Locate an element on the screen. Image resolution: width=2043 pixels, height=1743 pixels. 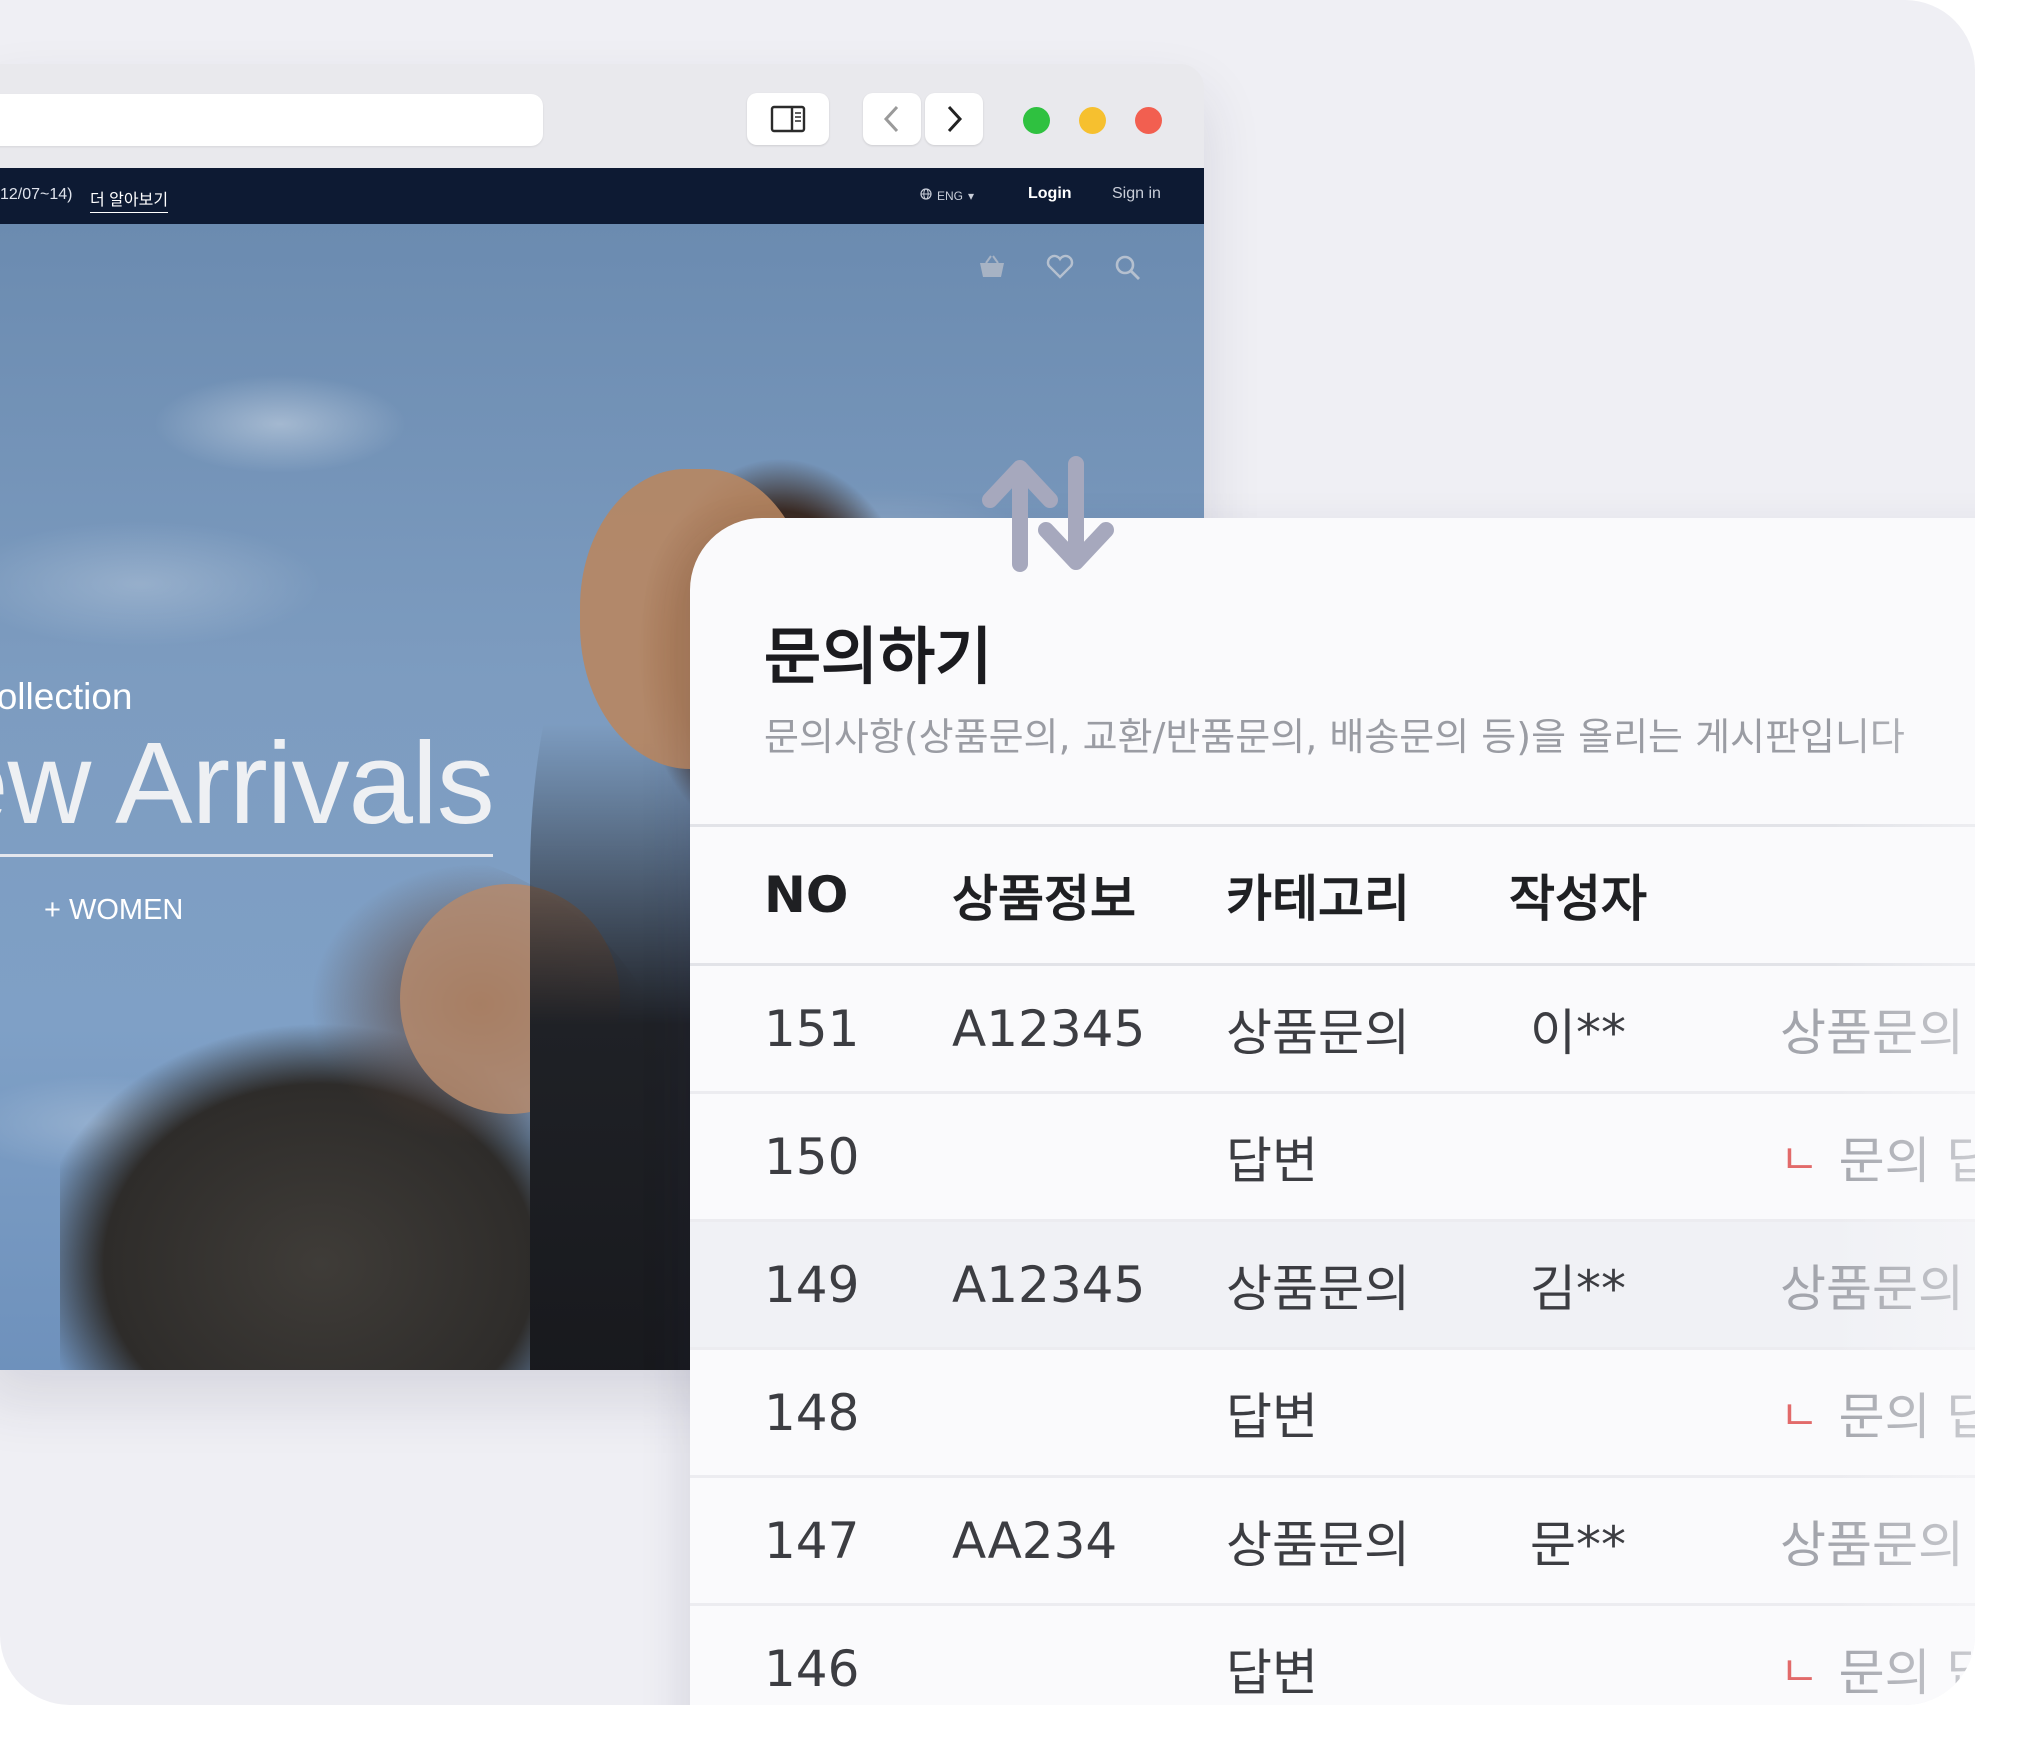
column-header-author: 작성자 is located at coordinates (1578, 899).